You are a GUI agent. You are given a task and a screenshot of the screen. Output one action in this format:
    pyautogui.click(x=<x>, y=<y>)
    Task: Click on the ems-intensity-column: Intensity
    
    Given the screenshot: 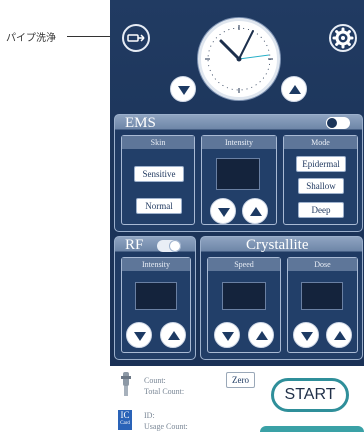 What is the action you would take?
    pyautogui.click(x=239, y=180)
    